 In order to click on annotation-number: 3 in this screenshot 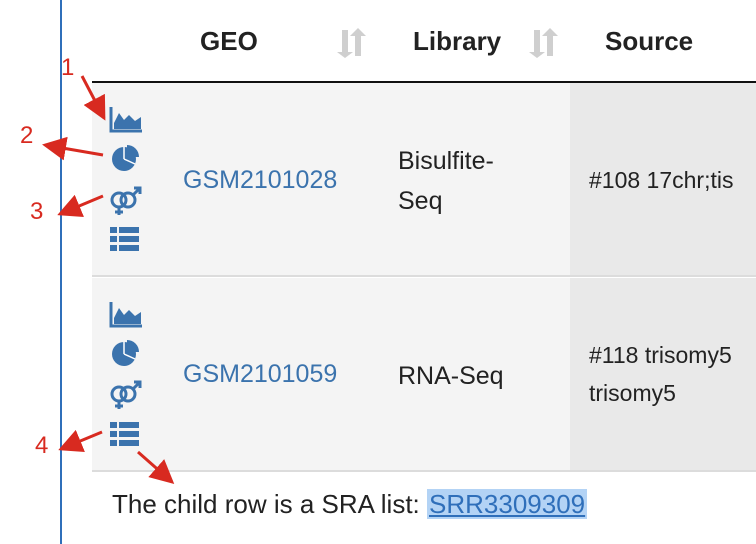, I will do `click(37, 211)`.